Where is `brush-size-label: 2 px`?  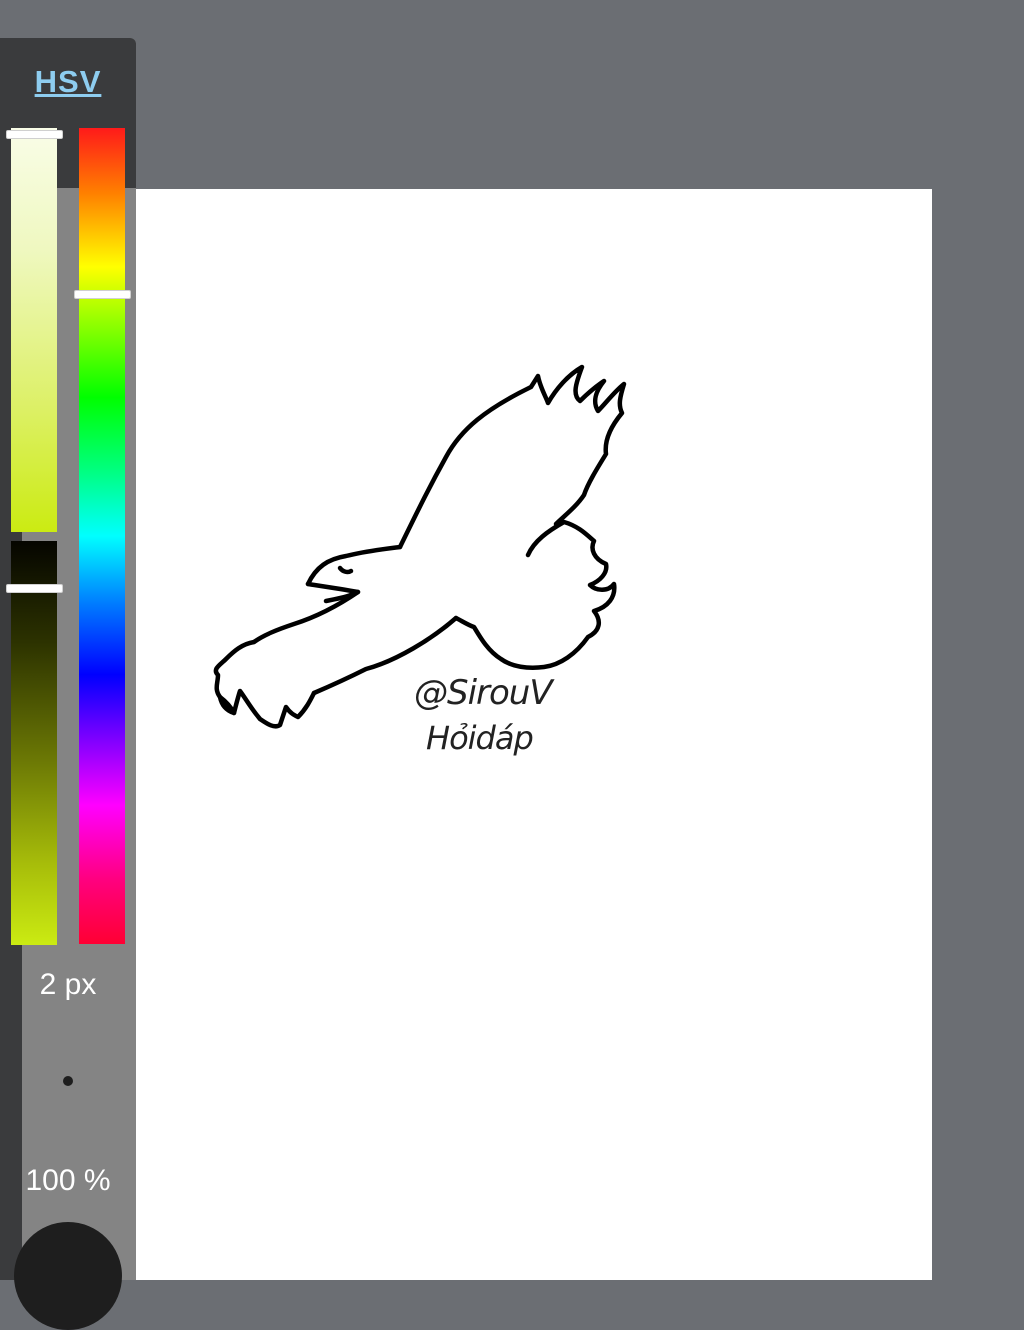
brush-size-label: 2 px is located at coordinates (68, 985).